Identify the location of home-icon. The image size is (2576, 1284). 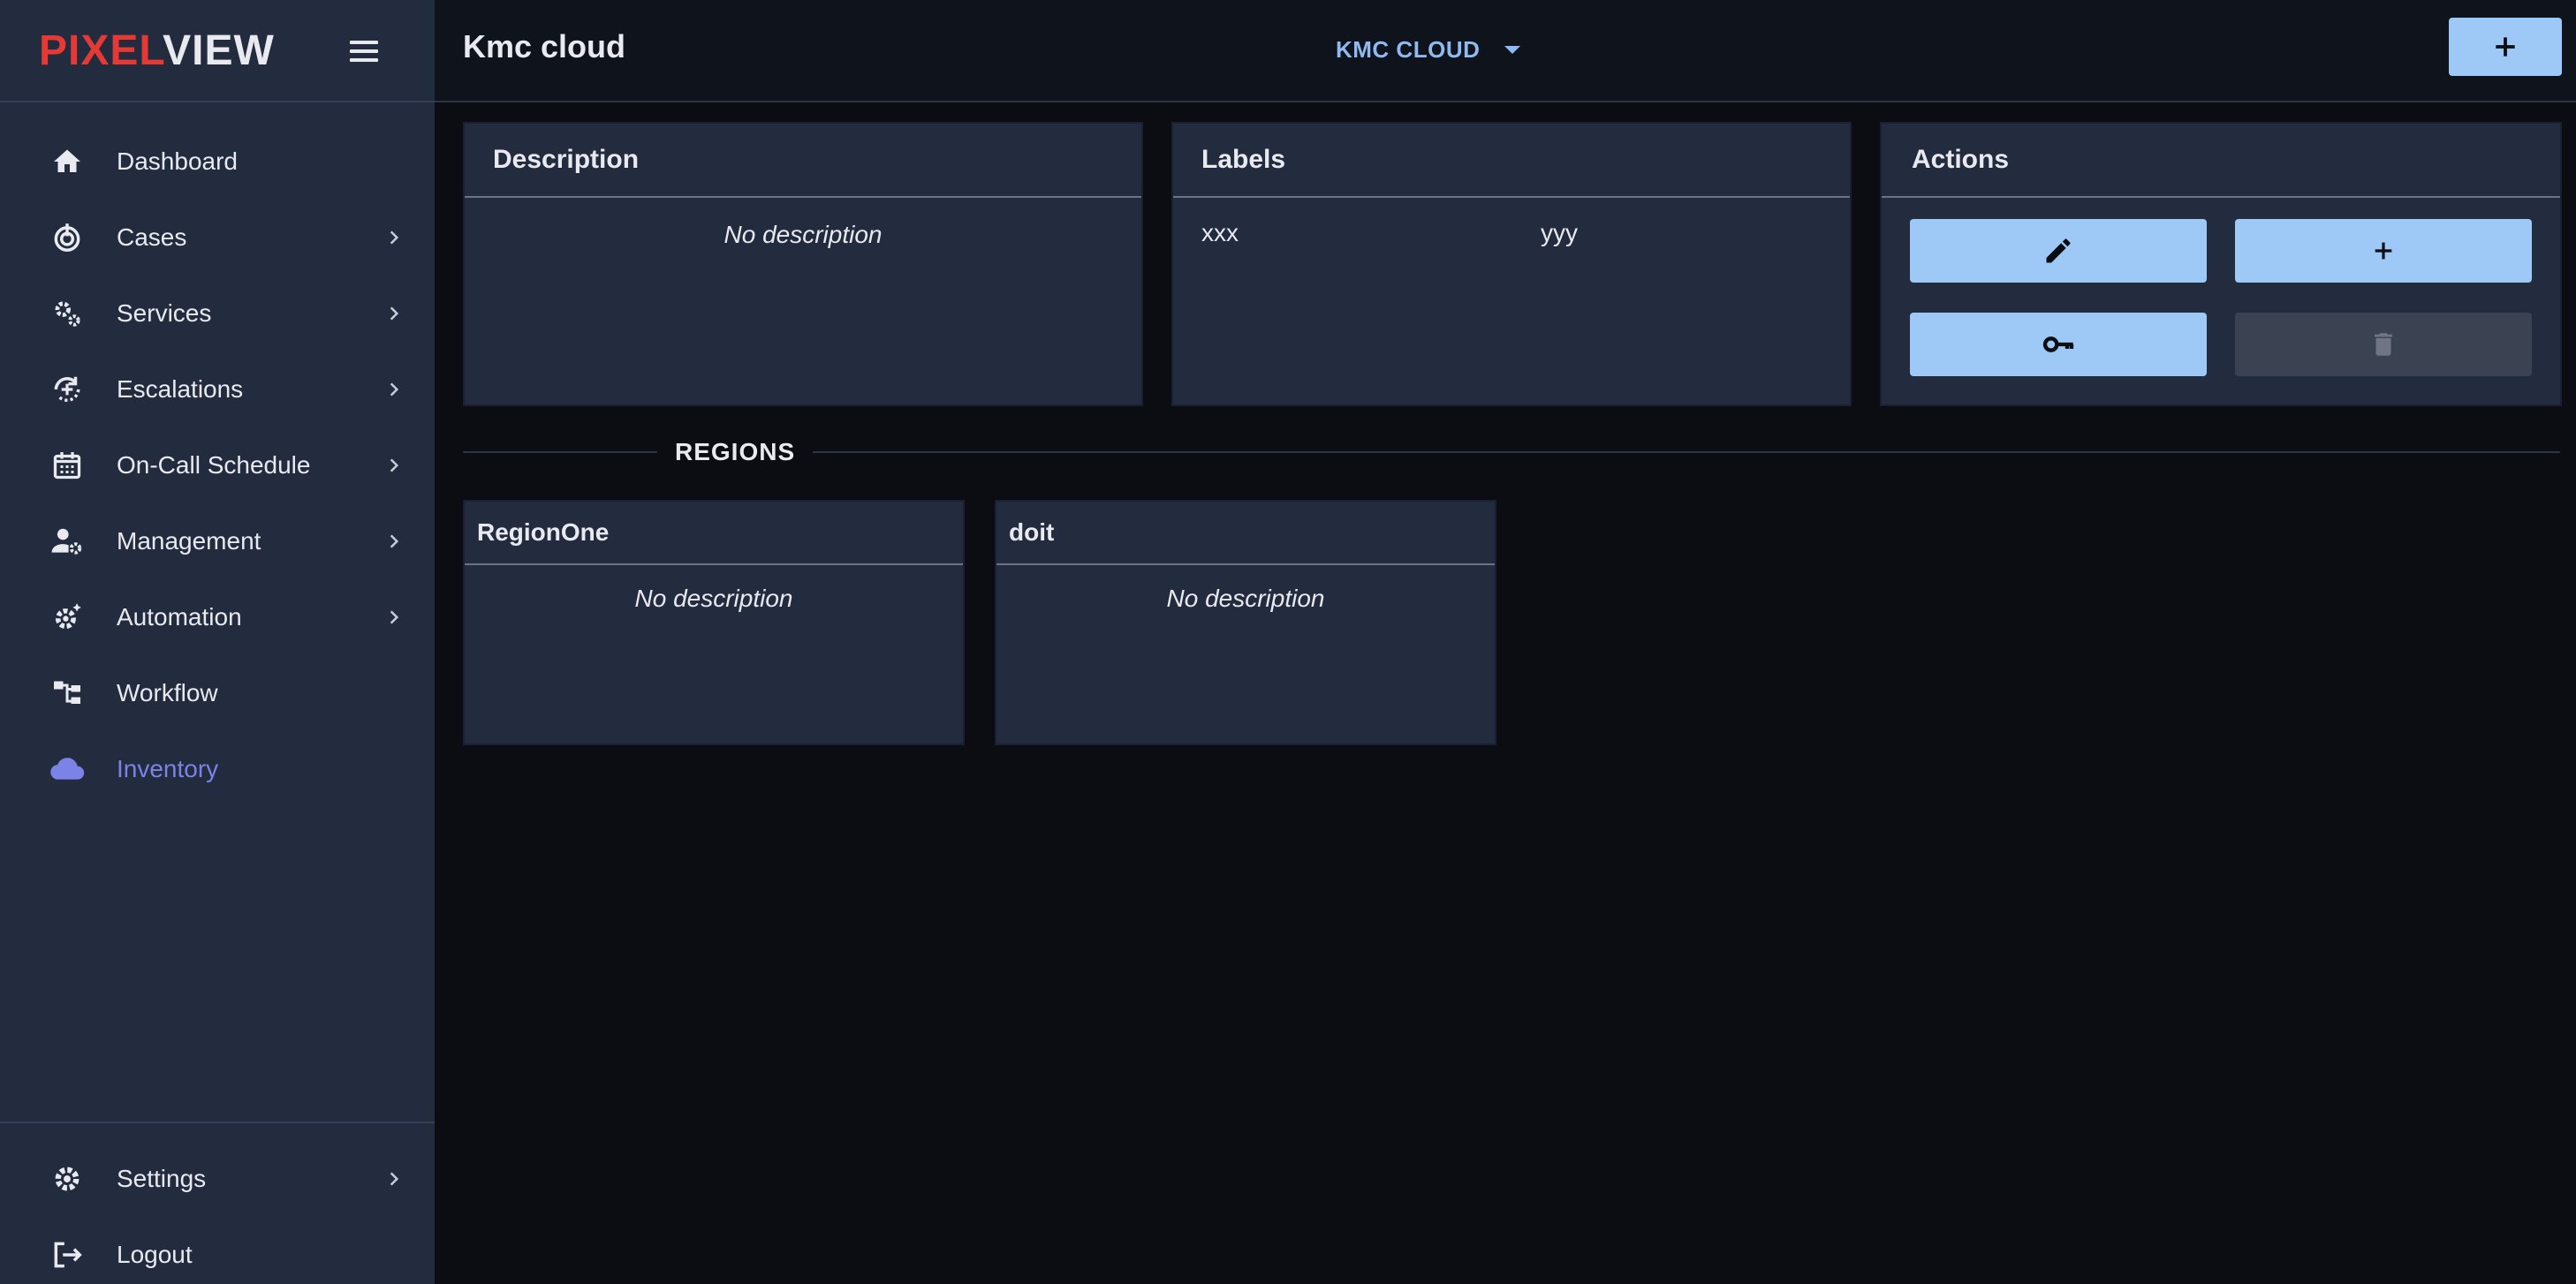
(67, 161).